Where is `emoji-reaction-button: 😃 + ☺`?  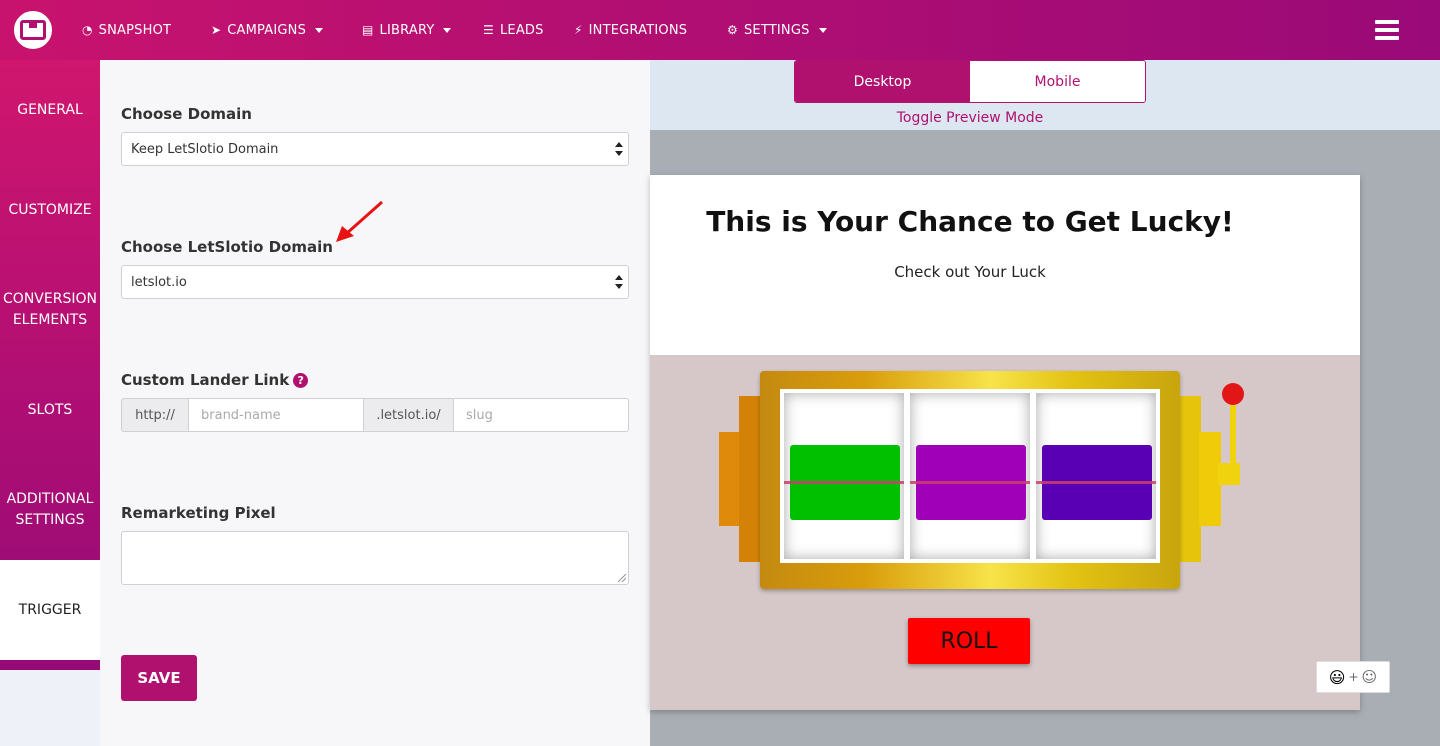 emoji-reaction-button: 😃 + ☺ is located at coordinates (1353, 677).